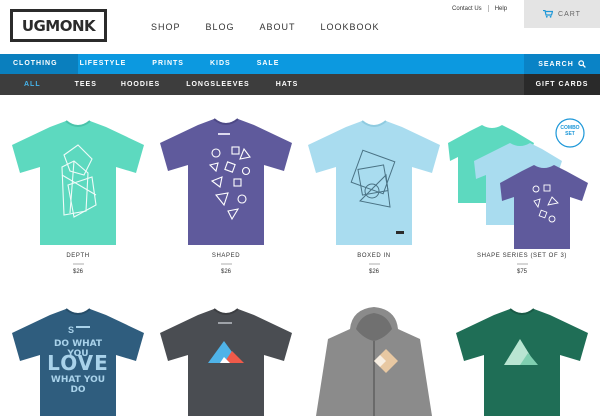  I want to click on subcategory-tees: TEES, so click(83, 84).